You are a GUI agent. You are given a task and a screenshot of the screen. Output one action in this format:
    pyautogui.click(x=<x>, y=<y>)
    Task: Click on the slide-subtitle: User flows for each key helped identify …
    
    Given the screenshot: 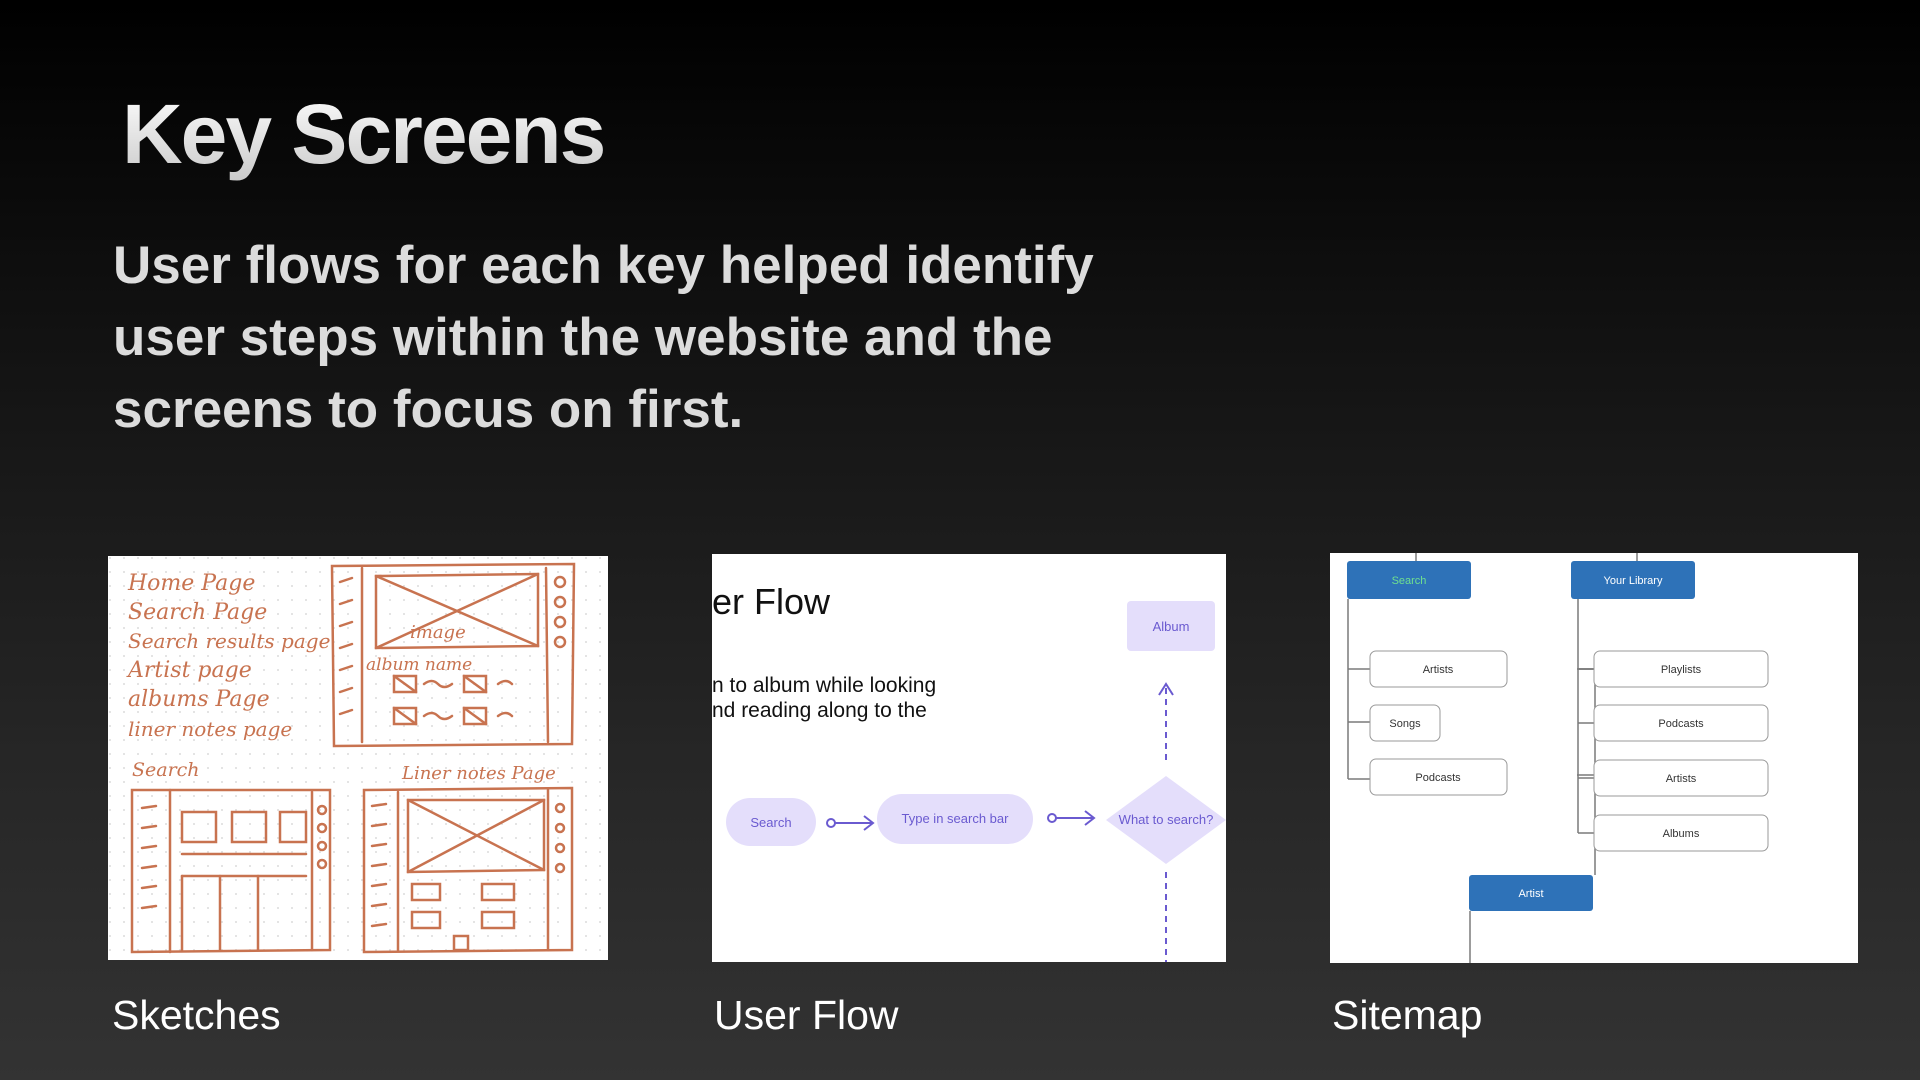 What is the action you would take?
    pyautogui.click(x=603, y=337)
    